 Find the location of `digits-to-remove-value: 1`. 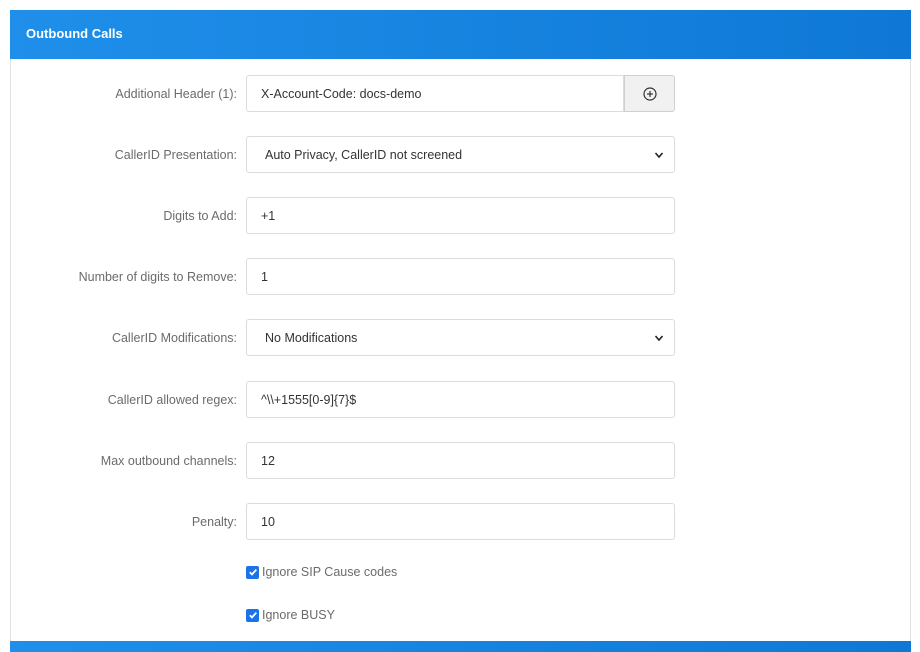

digits-to-remove-value: 1 is located at coordinates (264, 276).